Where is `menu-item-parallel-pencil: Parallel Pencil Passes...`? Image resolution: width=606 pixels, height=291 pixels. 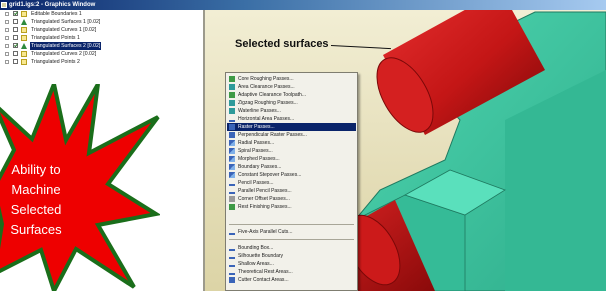 menu-item-parallel-pencil: Parallel Pencil Passes... is located at coordinates (291, 191).